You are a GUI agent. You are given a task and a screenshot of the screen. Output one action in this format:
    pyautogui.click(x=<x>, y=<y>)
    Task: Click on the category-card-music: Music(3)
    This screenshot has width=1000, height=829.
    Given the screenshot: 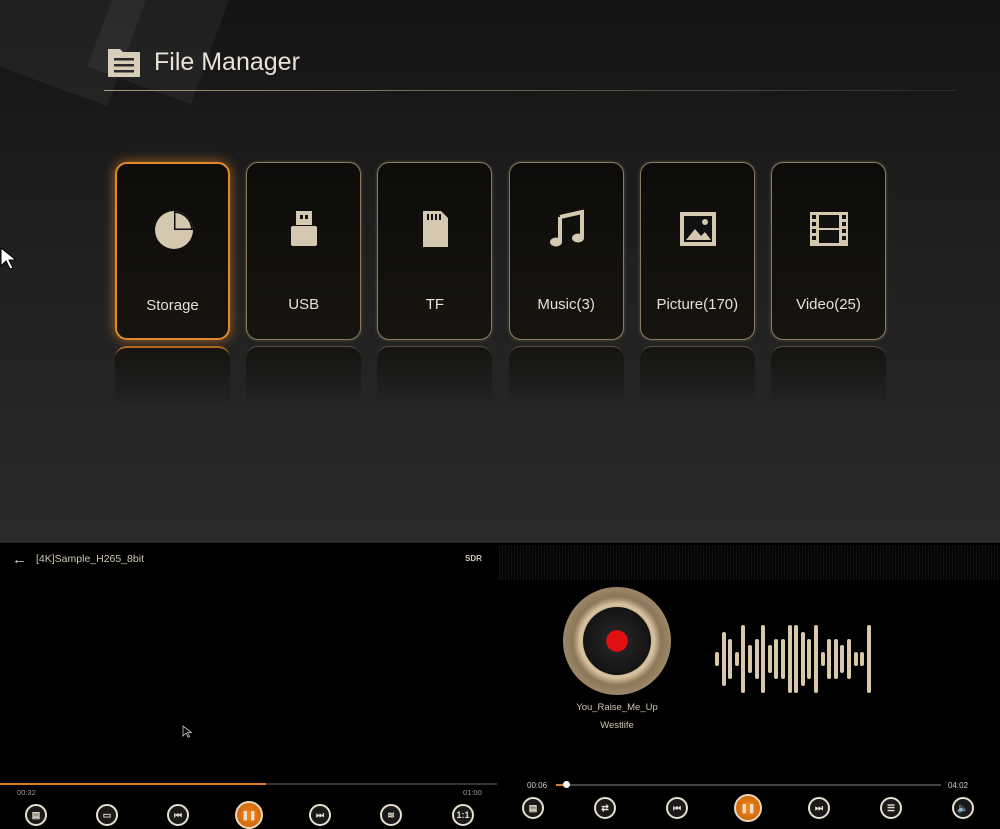 What is the action you would take?
    pyautogui.click(x=566, y=251)
    